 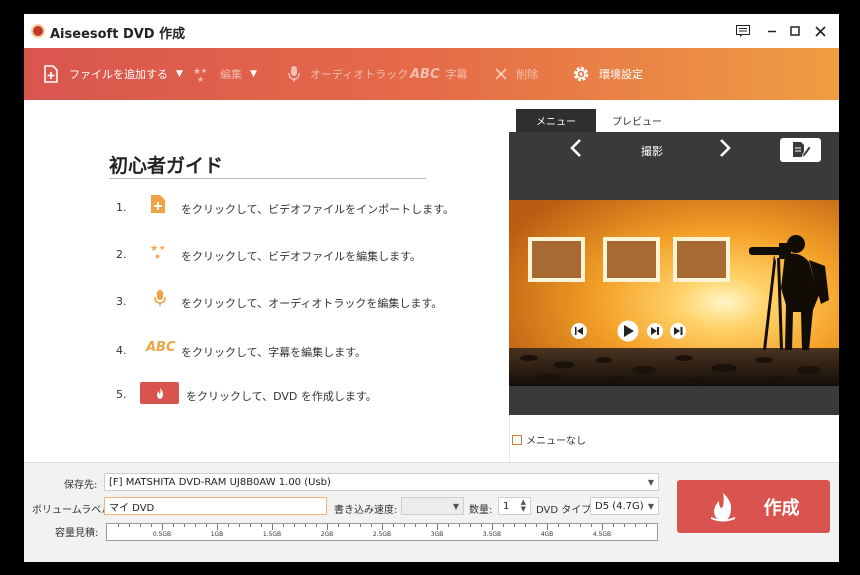 What do you see at coordinates (781, 508) in the screenshot?
I see `create-label: 作成` at bounding box center [781, 508].